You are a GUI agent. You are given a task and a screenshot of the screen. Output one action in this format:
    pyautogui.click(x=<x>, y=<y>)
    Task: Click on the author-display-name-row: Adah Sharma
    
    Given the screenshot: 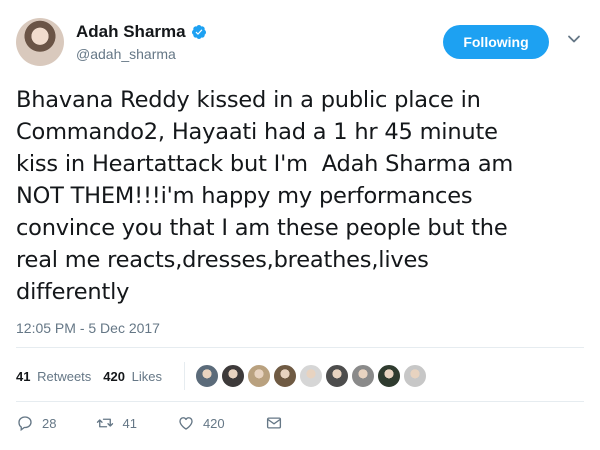 What is the action you would take?
    pyautogui.click(x=141, y=32)
    